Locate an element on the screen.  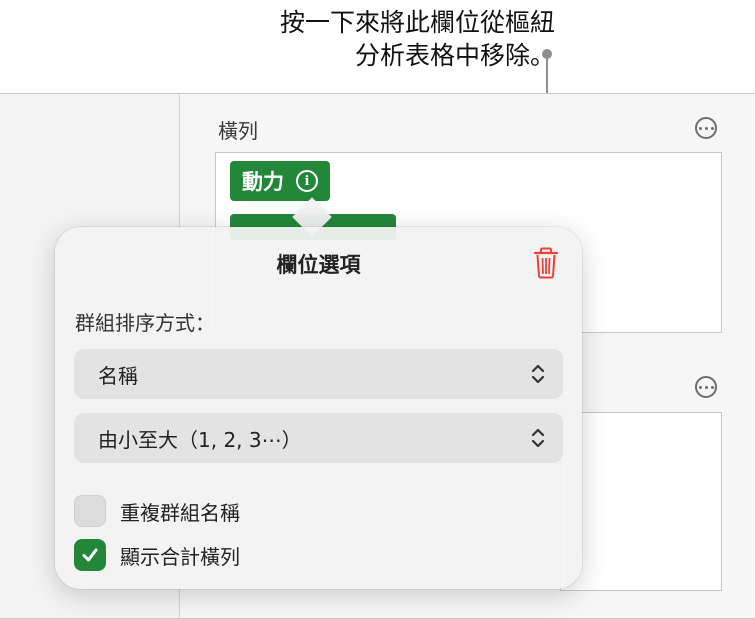
checkmark-icon is located at coordinates (90, 555).